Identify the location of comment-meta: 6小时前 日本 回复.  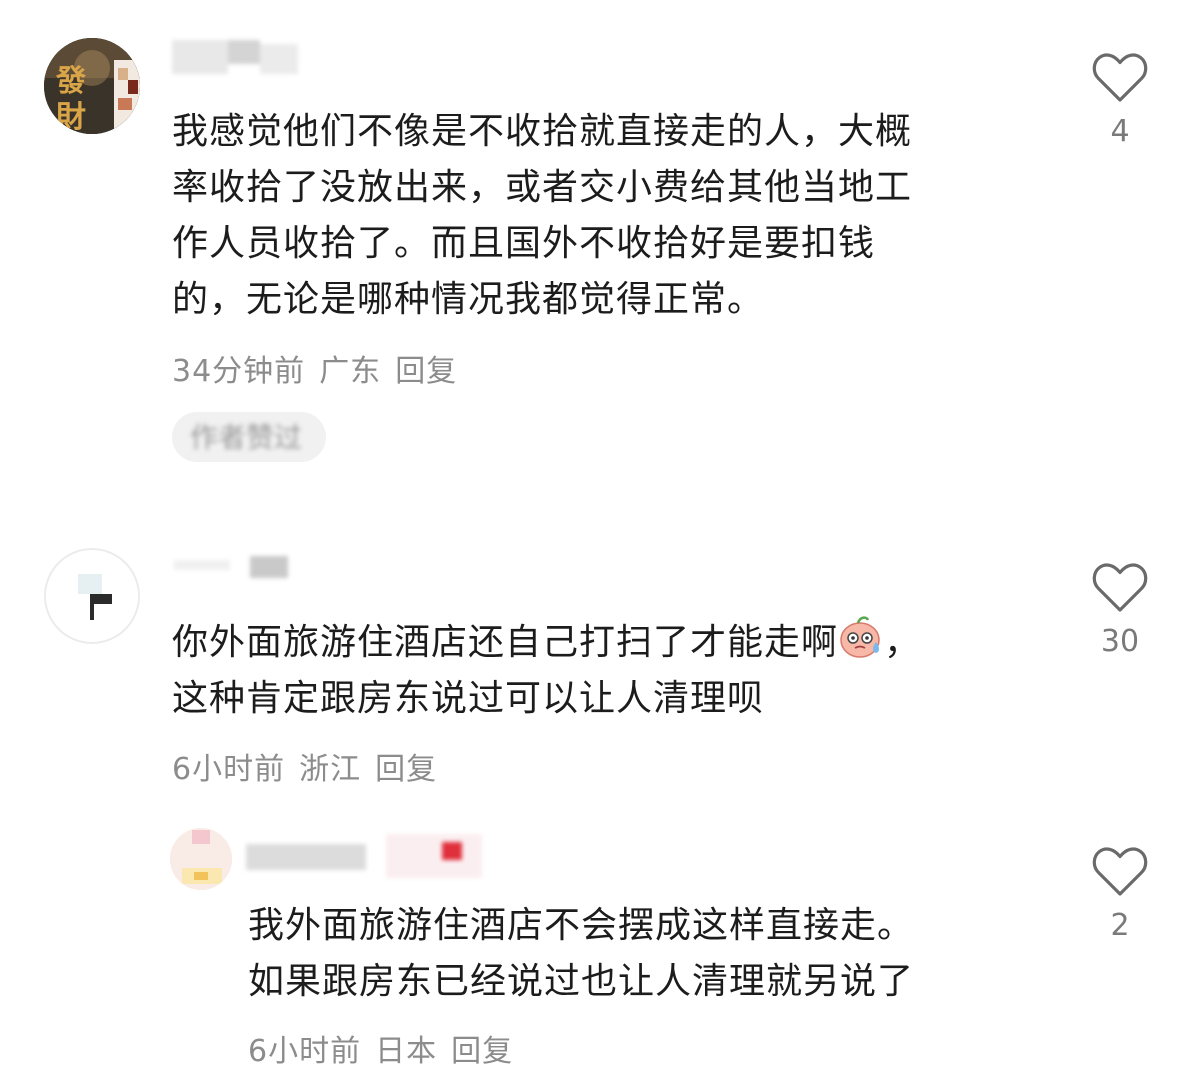
(387, 1048).